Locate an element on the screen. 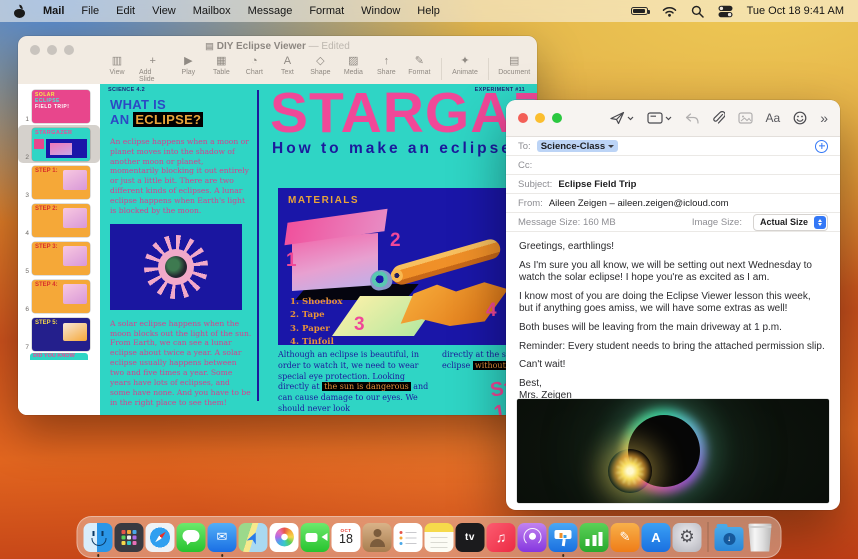 The width and height of the screenshot is (858, 559). toolbar-animate-button: ✦ Animate is located at coordinates (465, 65).